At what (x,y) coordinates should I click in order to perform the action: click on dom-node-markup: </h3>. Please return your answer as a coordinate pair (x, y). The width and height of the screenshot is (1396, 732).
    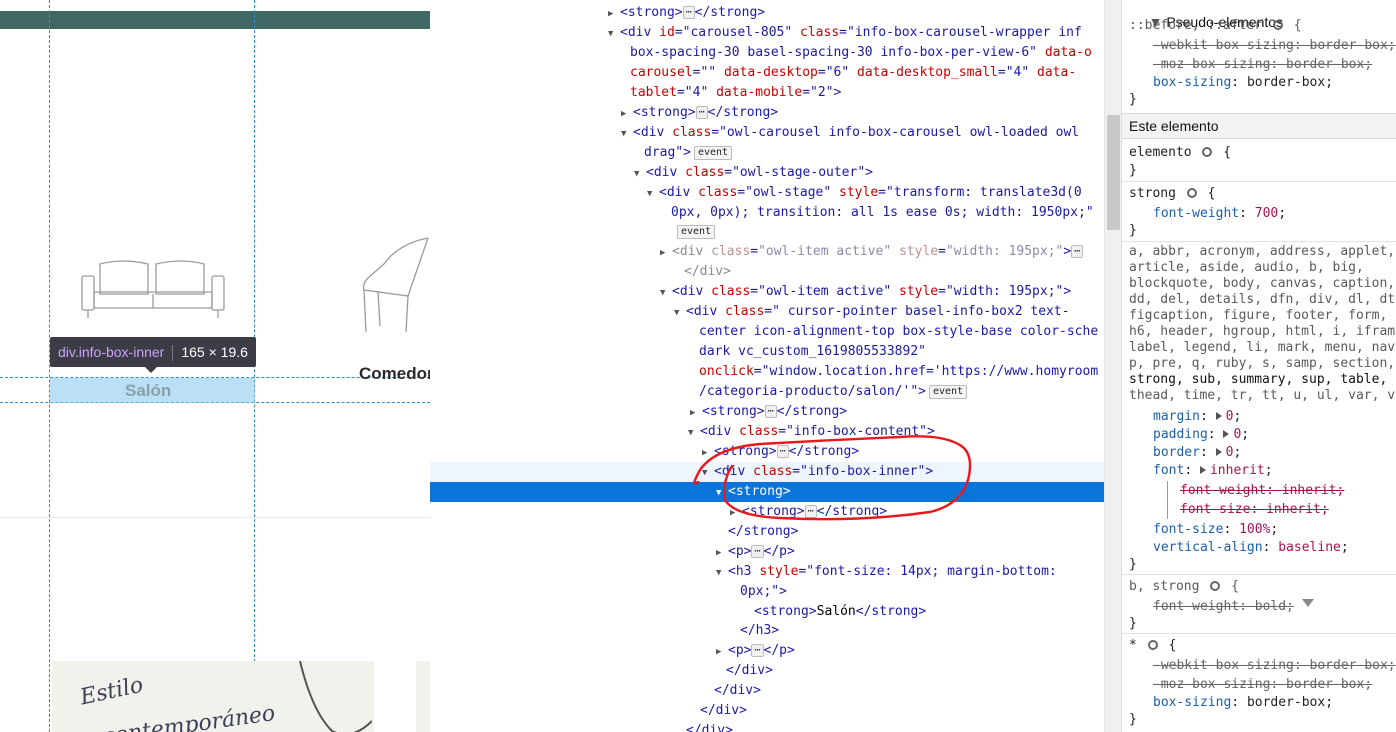
    Looking at the image, I should click on (760, 631).